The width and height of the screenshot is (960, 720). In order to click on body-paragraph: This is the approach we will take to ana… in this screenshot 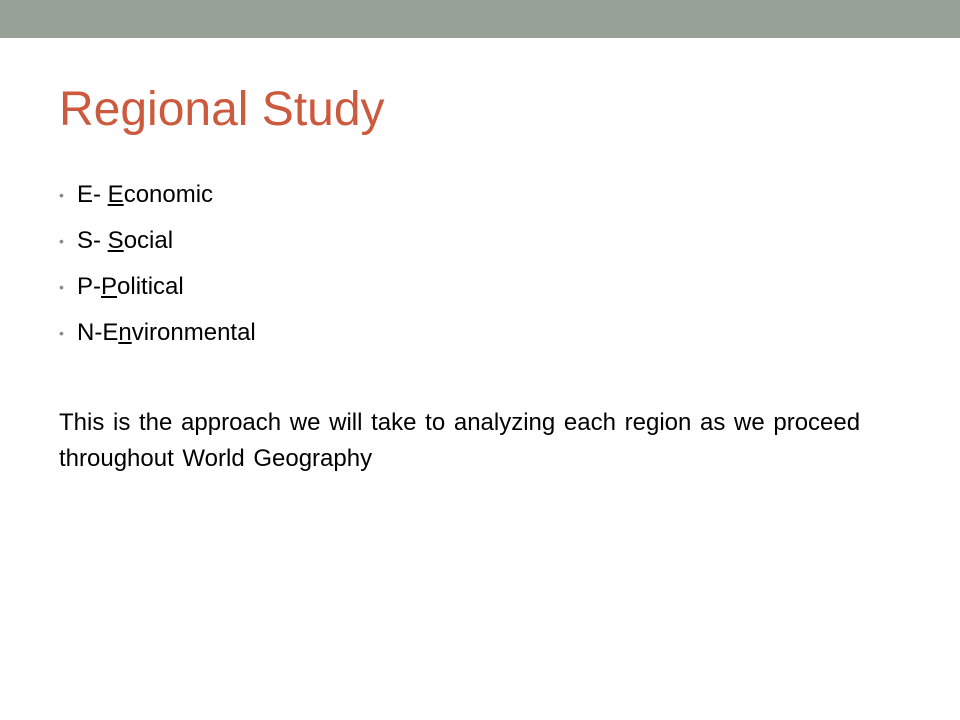, I will do `click(460, 440)`.